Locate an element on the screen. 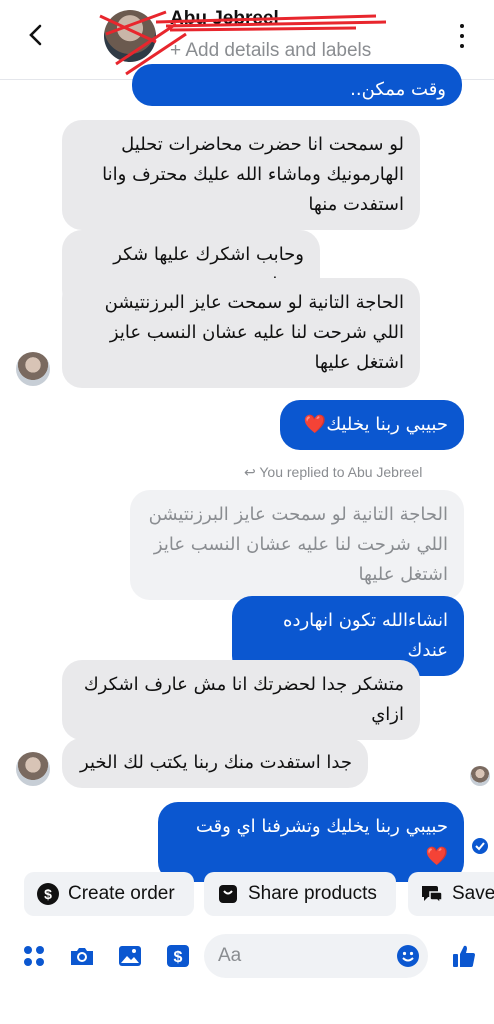 This screenshot has height=1024, width=494. message-input is located at coordinates (289, 956).